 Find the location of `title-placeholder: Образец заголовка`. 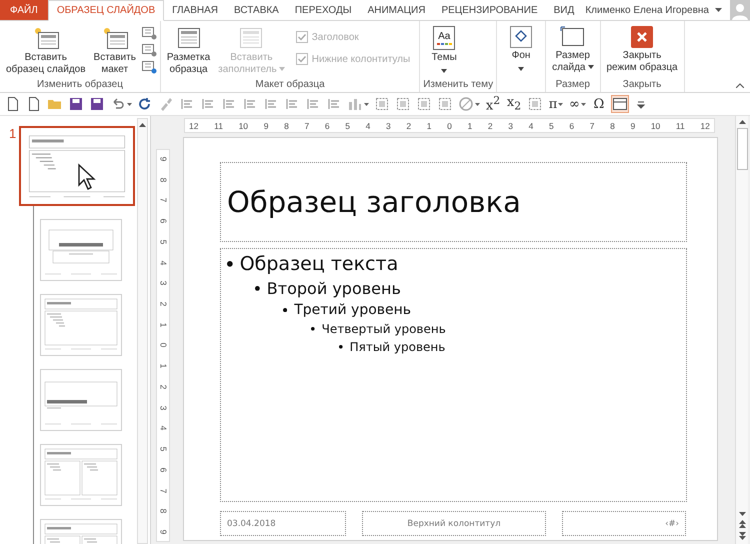

title-placeholder: Образец заголовка is located at coordinates (453, 202).